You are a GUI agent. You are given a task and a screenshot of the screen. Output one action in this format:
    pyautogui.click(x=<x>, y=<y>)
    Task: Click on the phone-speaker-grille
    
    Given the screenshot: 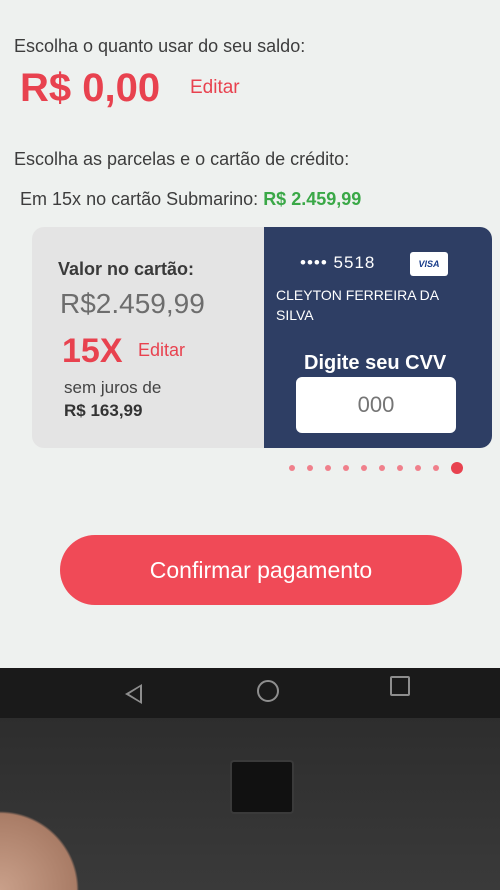 What is the action you would take?
    pyautogui.click(x=262, y=787)
    